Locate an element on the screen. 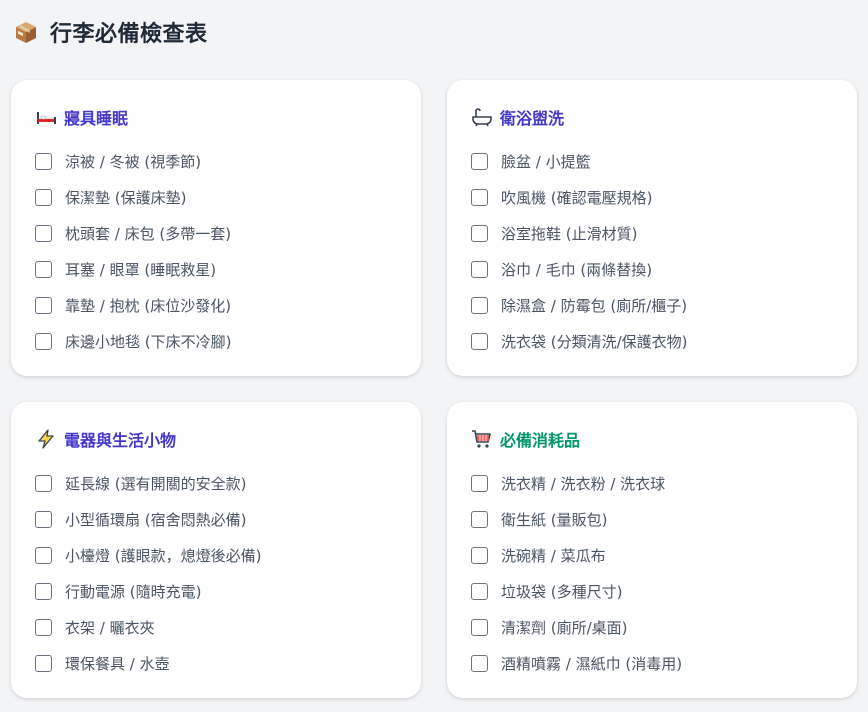  lightning-icon is located at coordinates (46, 439).